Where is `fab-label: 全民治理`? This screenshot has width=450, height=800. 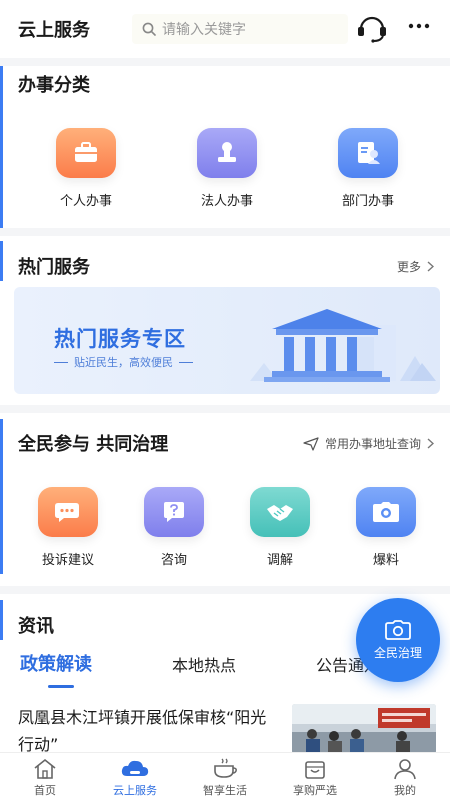 fab-label: 全民治理 is located at coordinates (397, 652).